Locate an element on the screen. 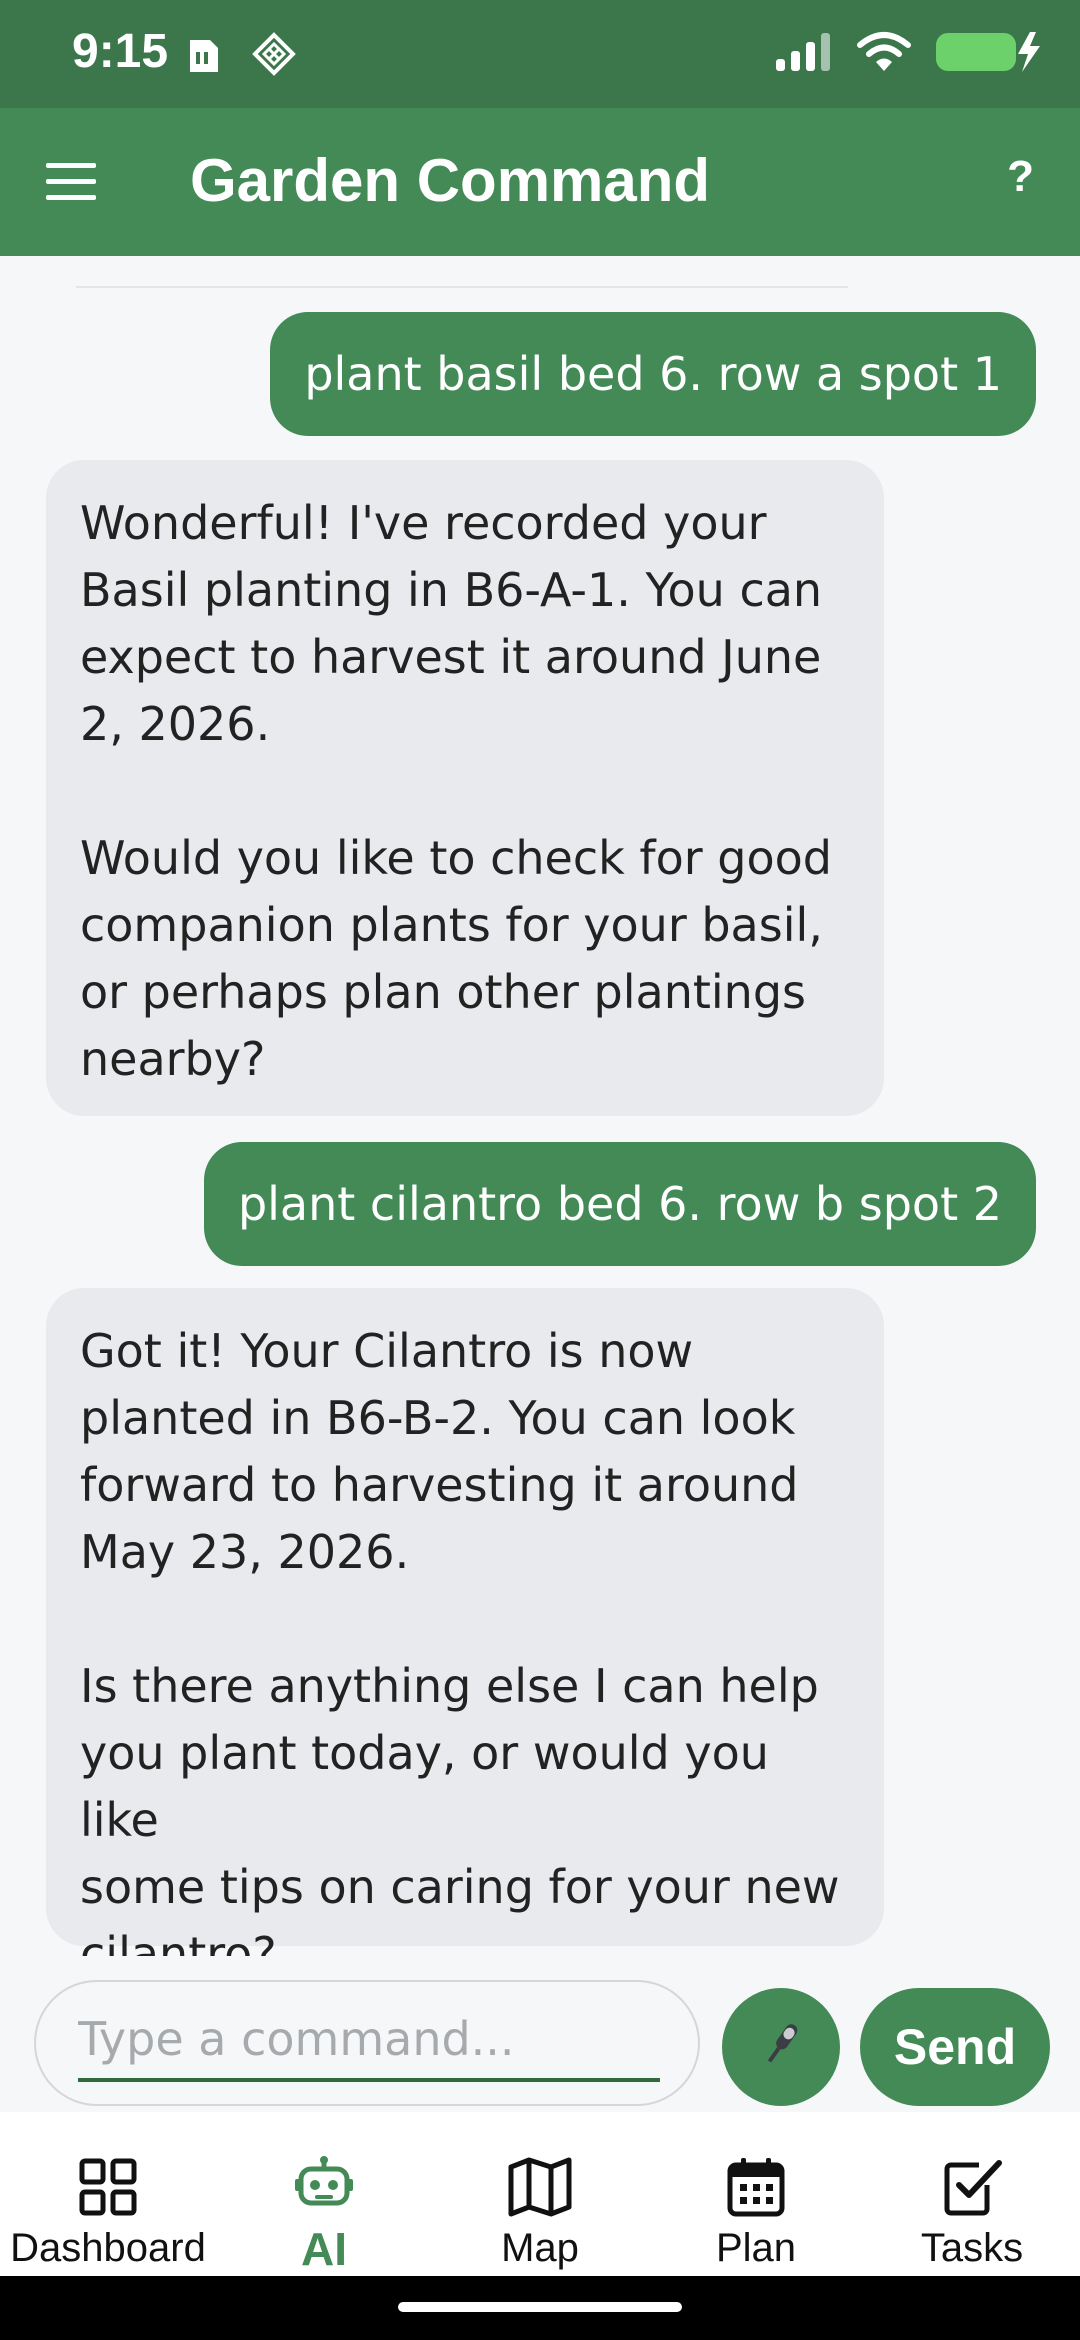  robot-icon is located at coordinates (324, 2185).